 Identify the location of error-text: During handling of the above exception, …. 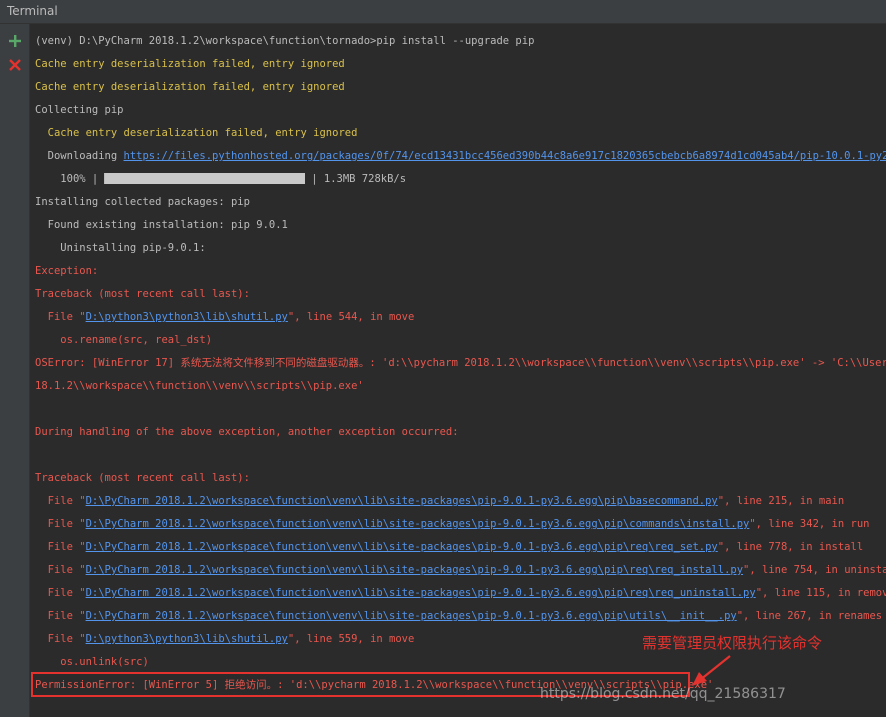
(247, 432).